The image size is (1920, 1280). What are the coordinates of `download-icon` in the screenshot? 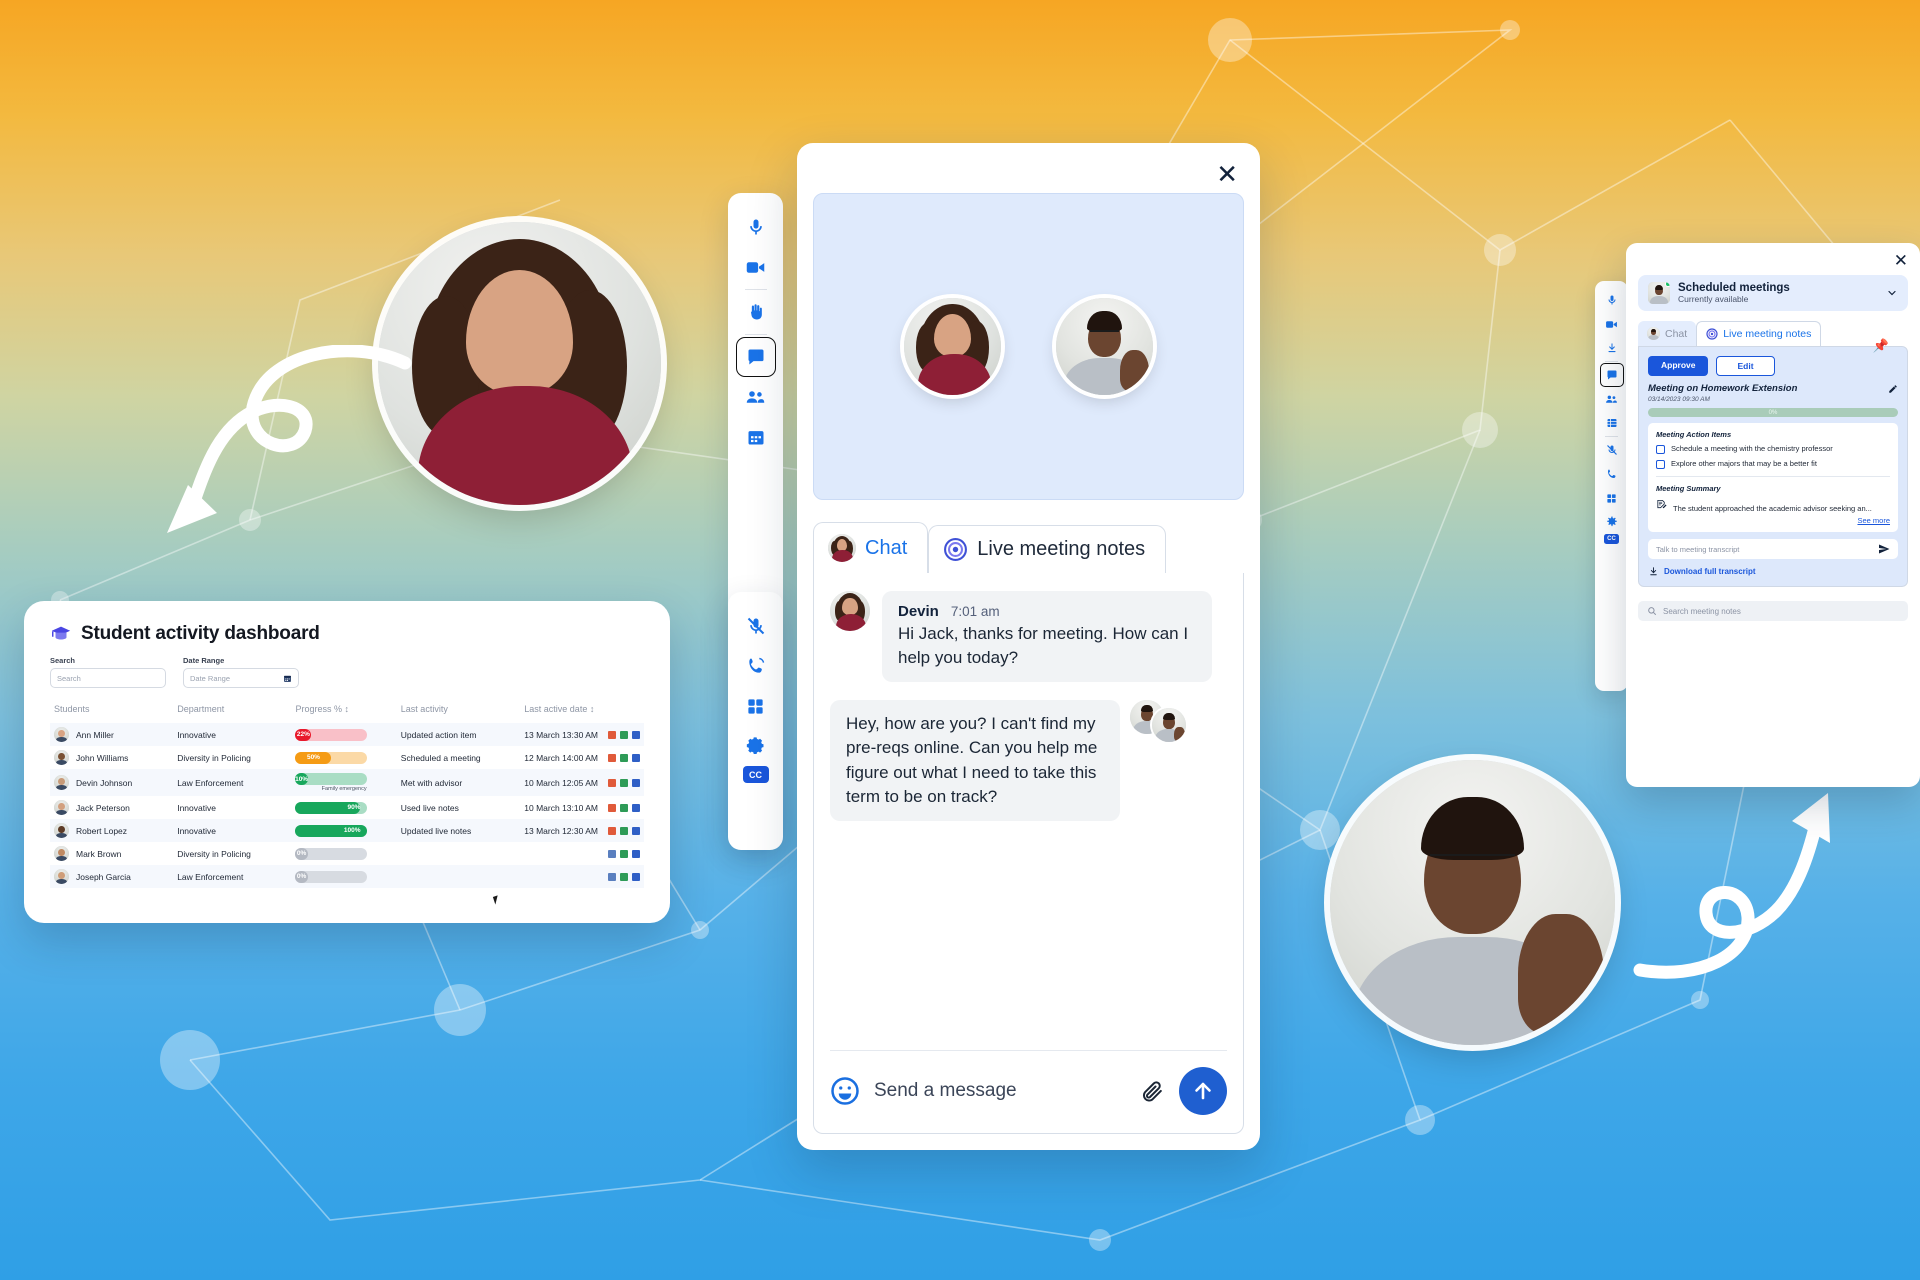 It's located at (1612, 348).